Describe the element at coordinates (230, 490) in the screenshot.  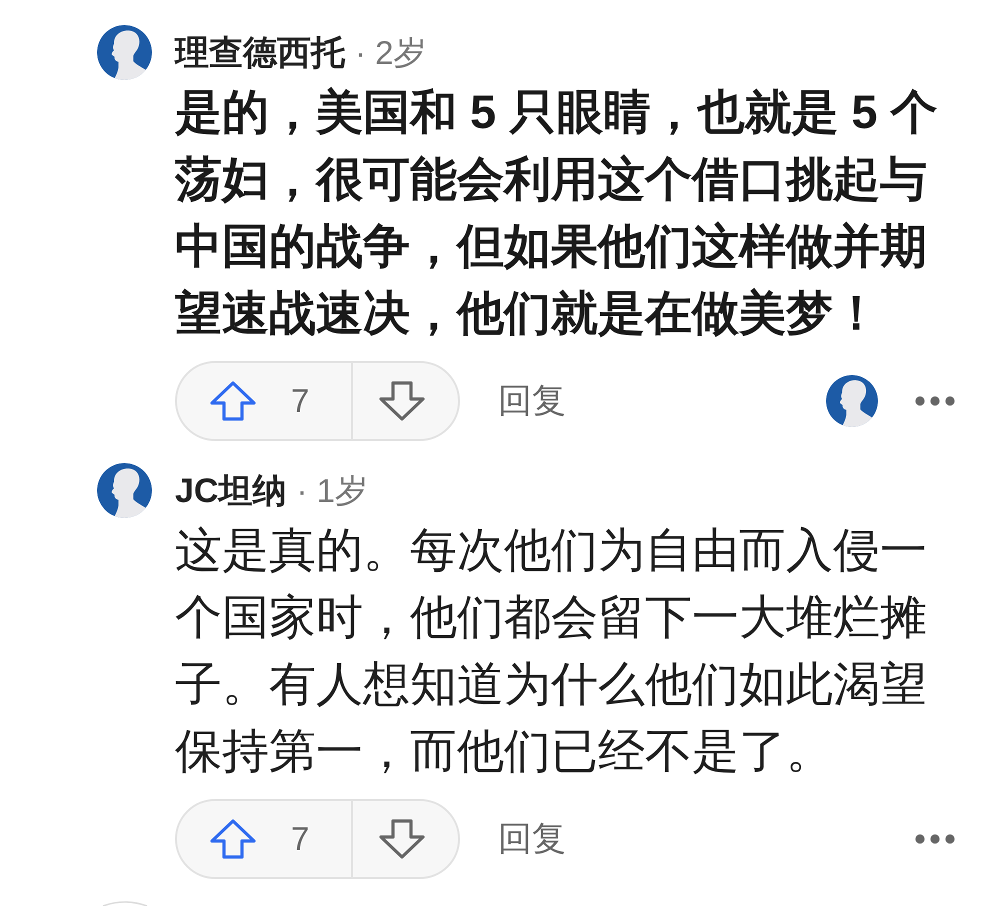
I see `author-name: JC坦纳` at that location.